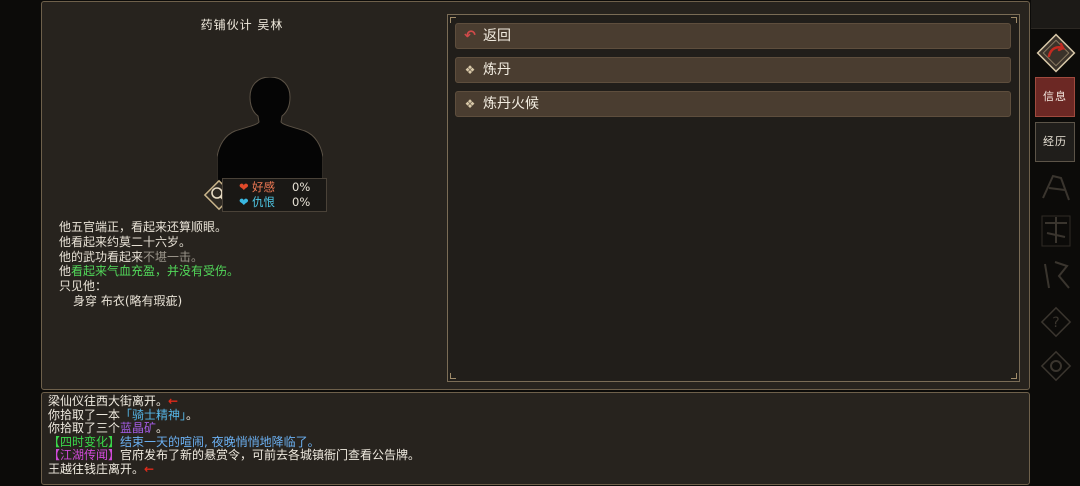  Describe the element at coordinates (143, 227) in the screenshot. I see `desc-line-appearance: 他五官端正，看起来还算顺眼。` at that location.